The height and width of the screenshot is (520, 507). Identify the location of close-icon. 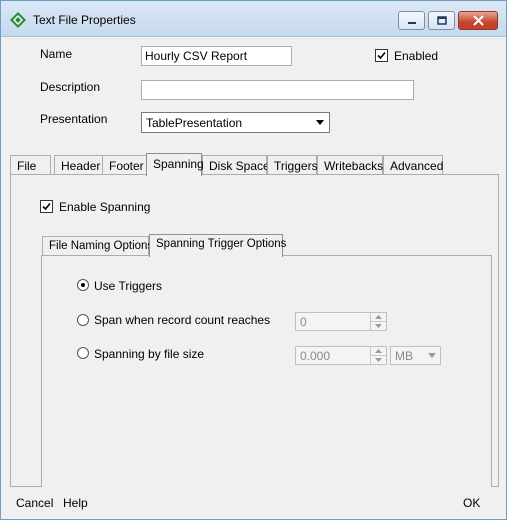
(478, 20).